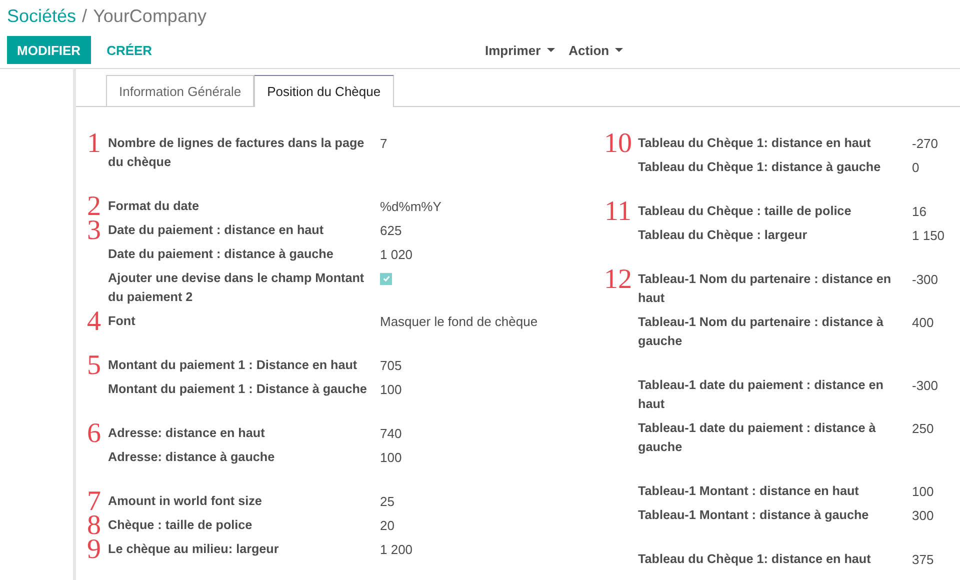  Describe the element at coordinates (411, 206) in the screenshot. I see `field-value: %d%m%Y` at that location.